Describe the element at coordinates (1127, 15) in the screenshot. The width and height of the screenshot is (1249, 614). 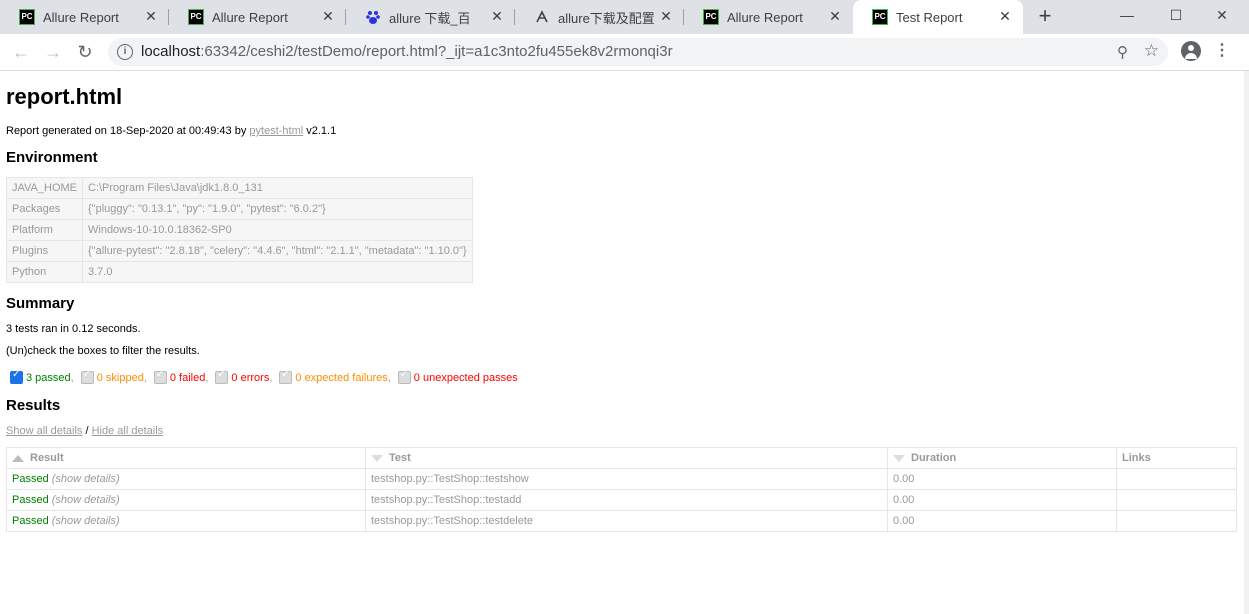
I see `minimize-button: —` at that location.